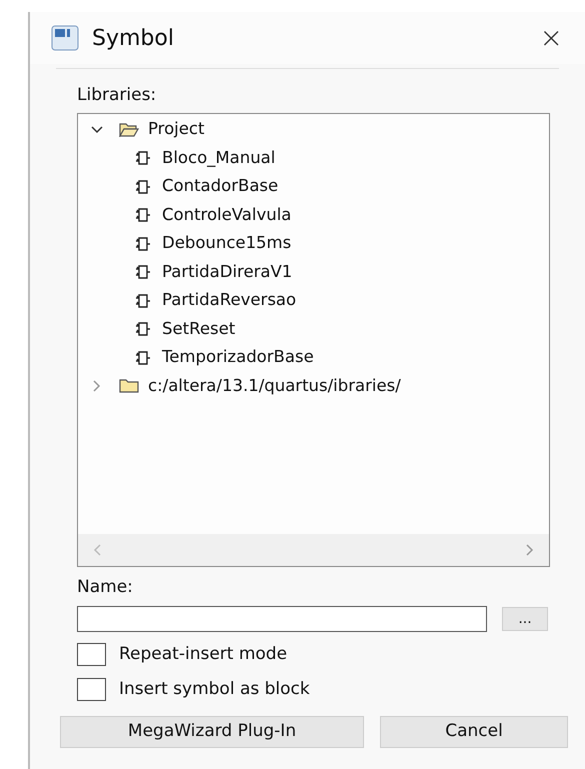 Image resolution: width=585 pixels, height=769 pixels. What do you see at coordinates (105, 587) in the screenshot?
I see `name-label: Name:` at bounding box center [105, 587].